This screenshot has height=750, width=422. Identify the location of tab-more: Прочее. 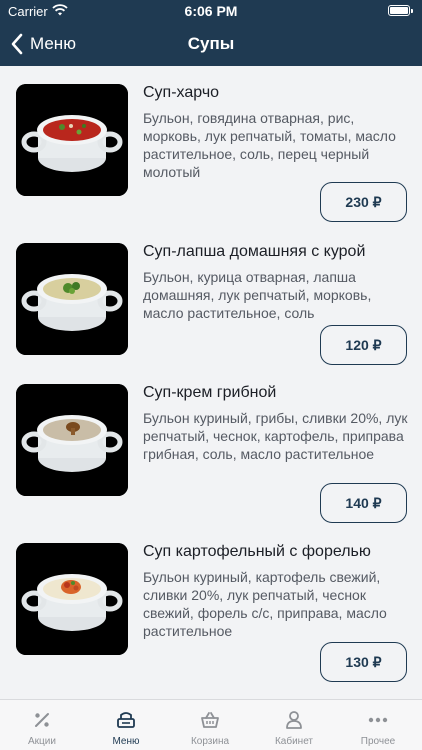
(378, 725).